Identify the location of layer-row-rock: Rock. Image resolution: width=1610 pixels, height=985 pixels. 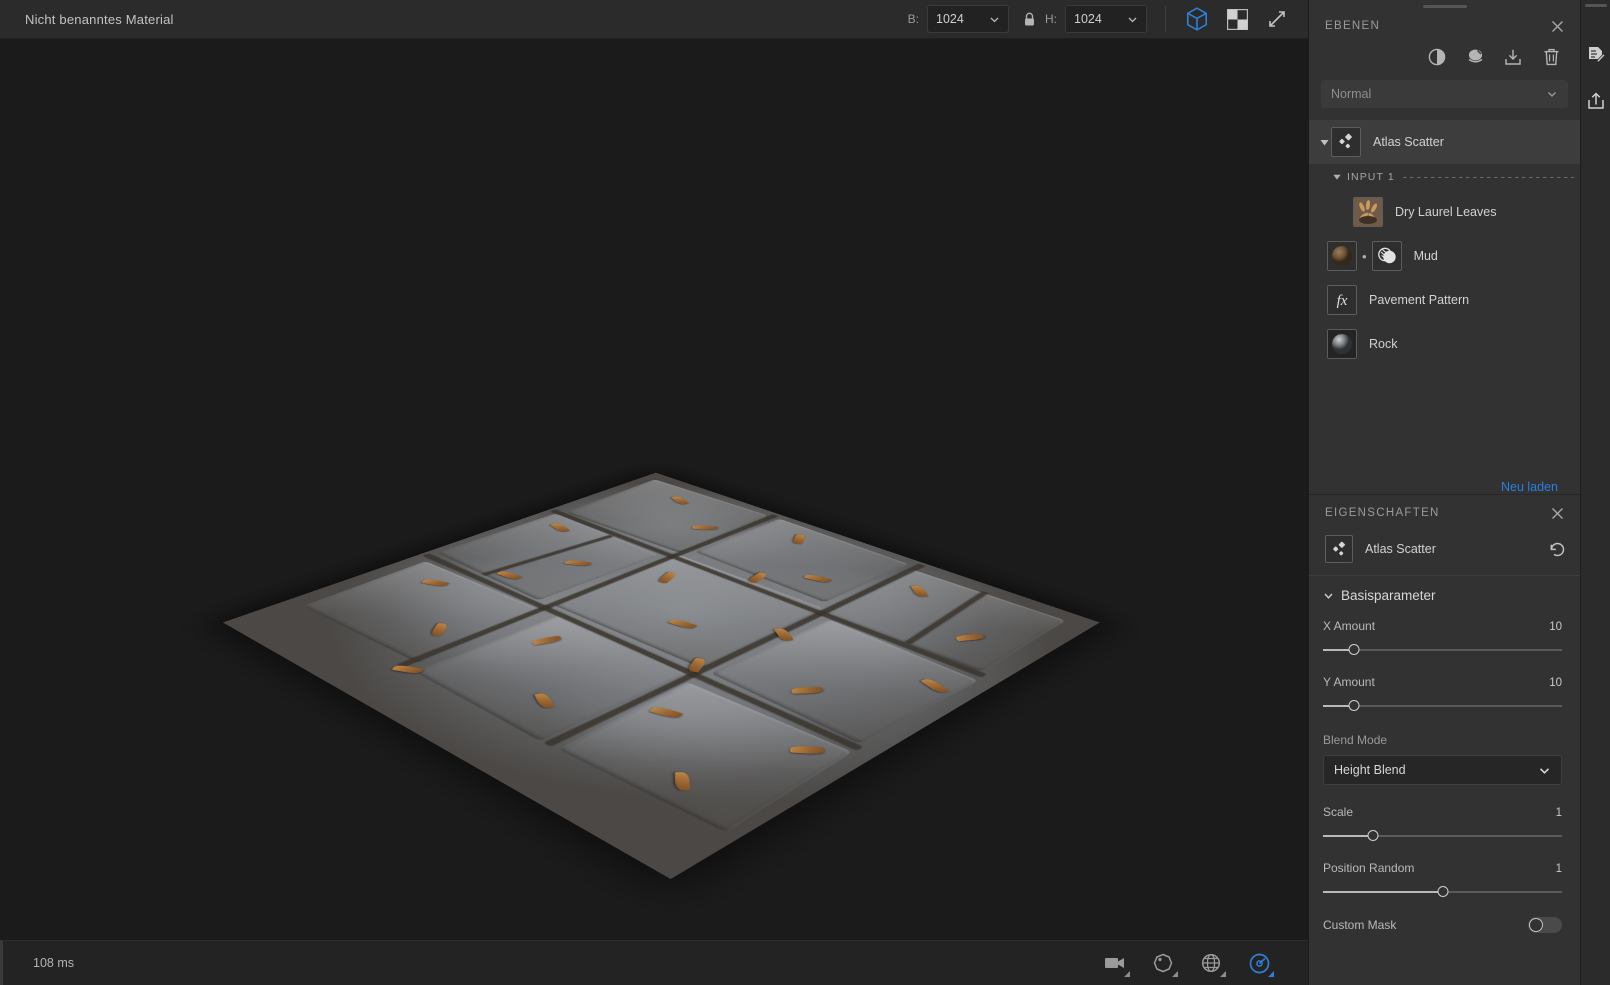
(1444, 344).